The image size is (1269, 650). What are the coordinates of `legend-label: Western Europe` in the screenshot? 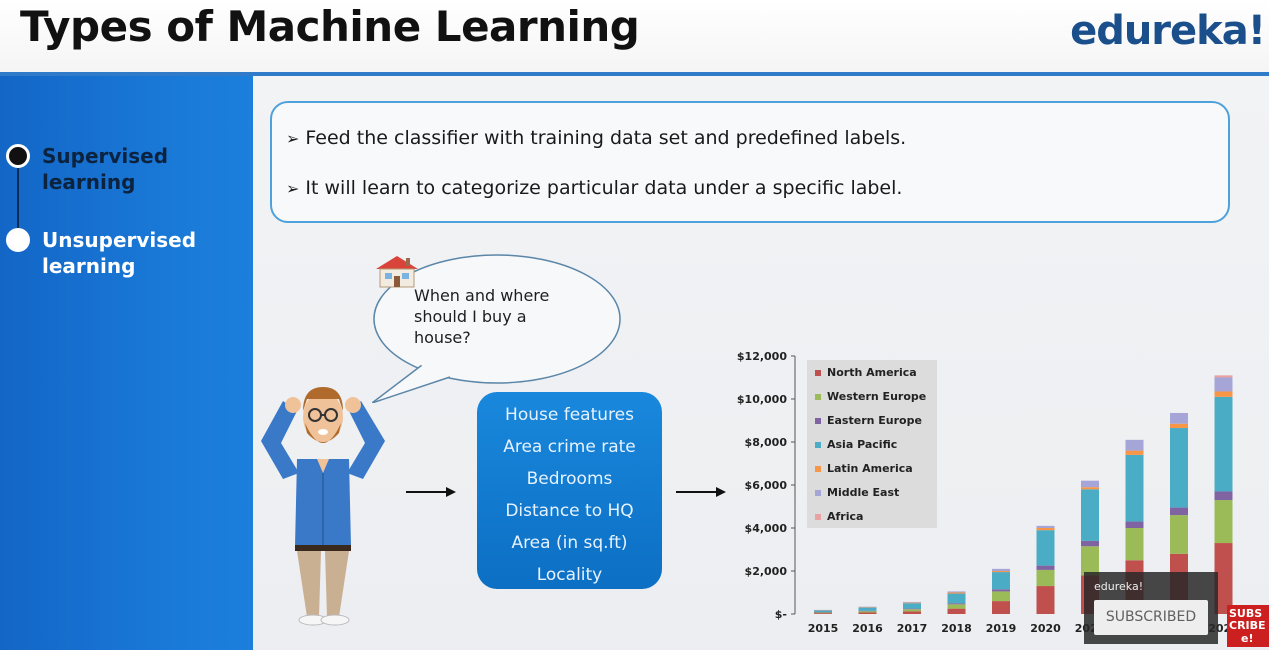 It's located at (876, 396).